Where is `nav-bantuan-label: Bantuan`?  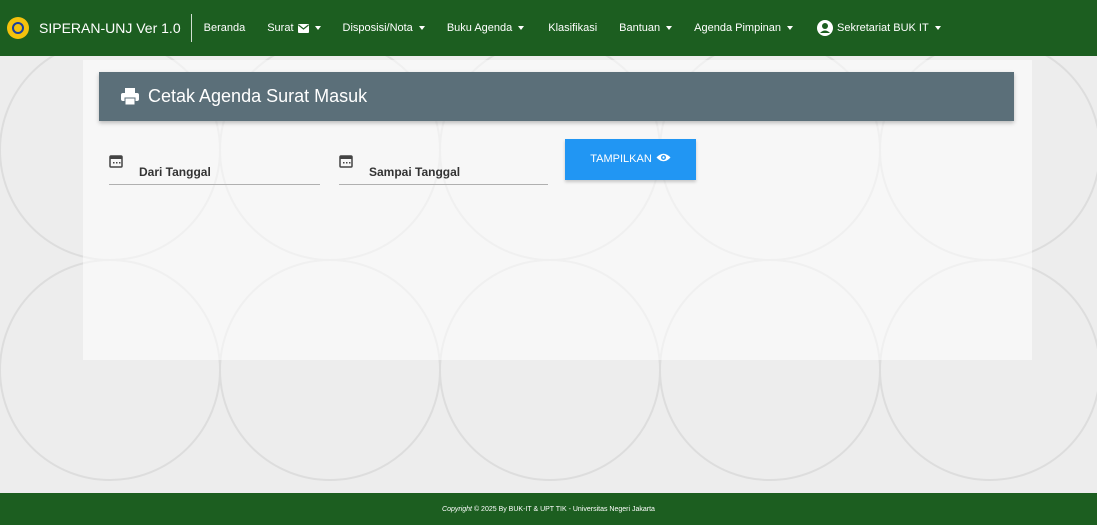 nav-bantuan-label: Bantuan is located at coordinates (640, 28).